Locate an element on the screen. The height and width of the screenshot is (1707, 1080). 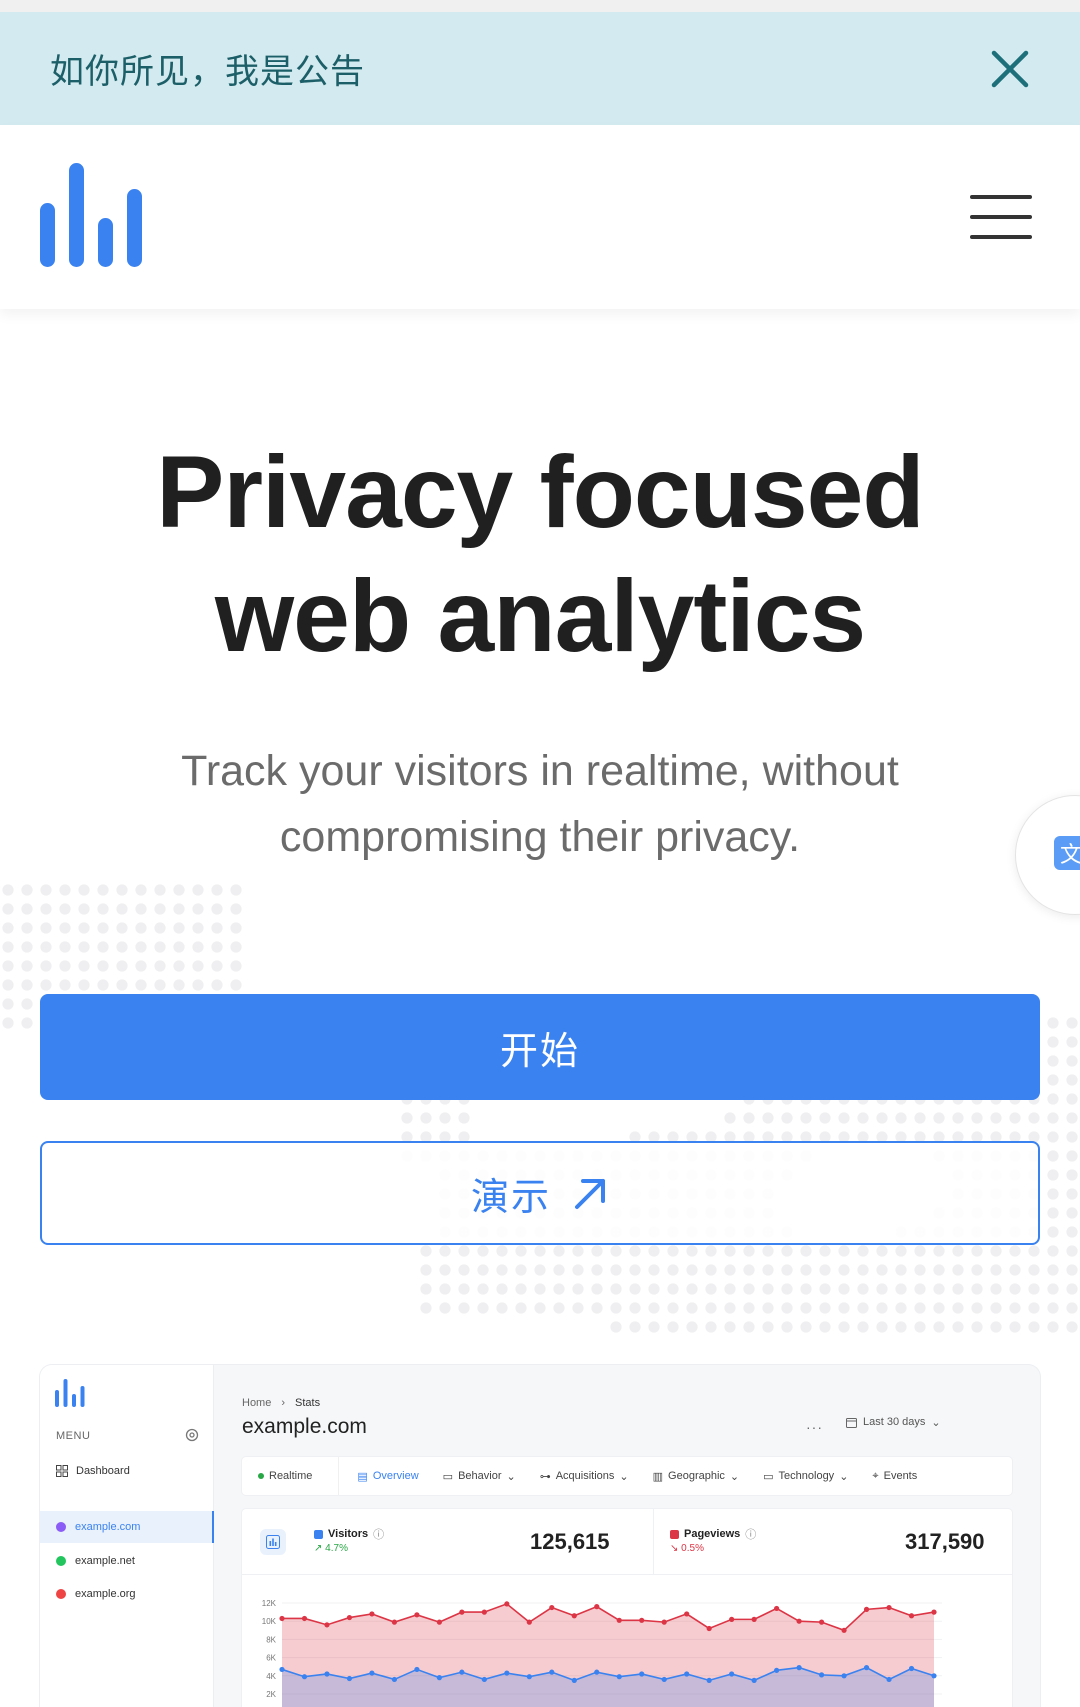
demo-button: 演示 is located at coordinates (540, 1193).